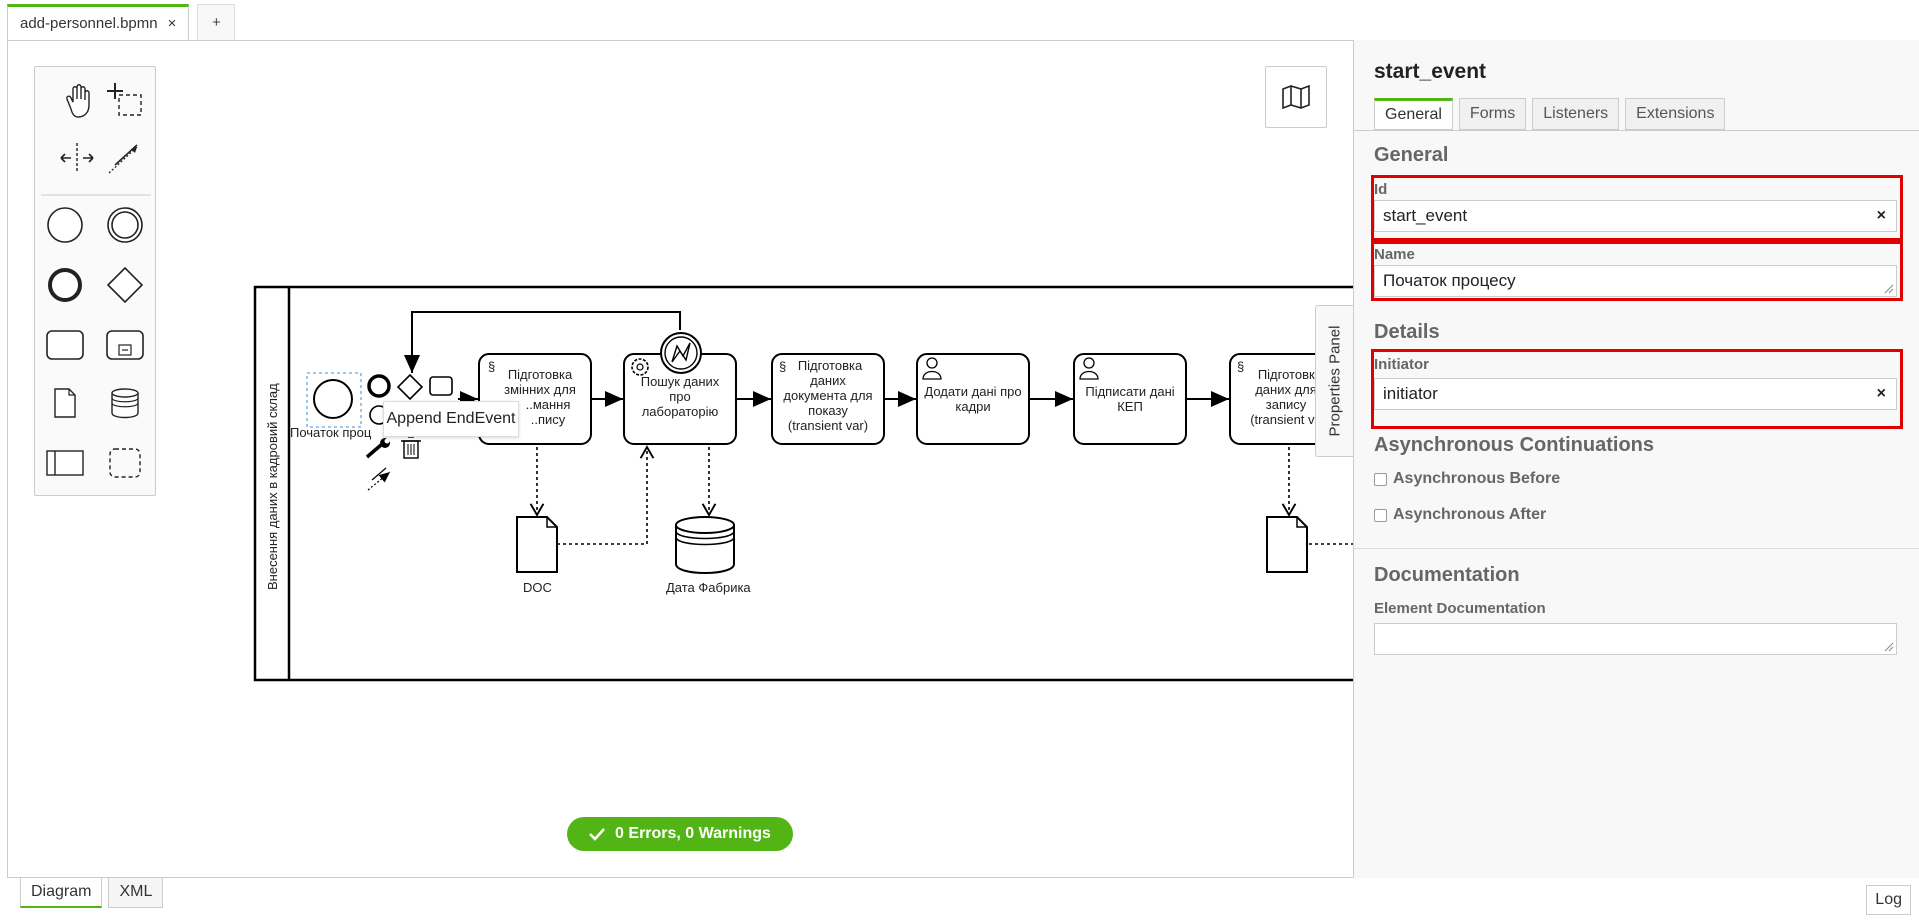 Image resolution: width=1919 pixels, height=924 pixels. Describe the element at coordinates (65, 285) in the screenshot. I see `end-event-tool-icon` at that location.